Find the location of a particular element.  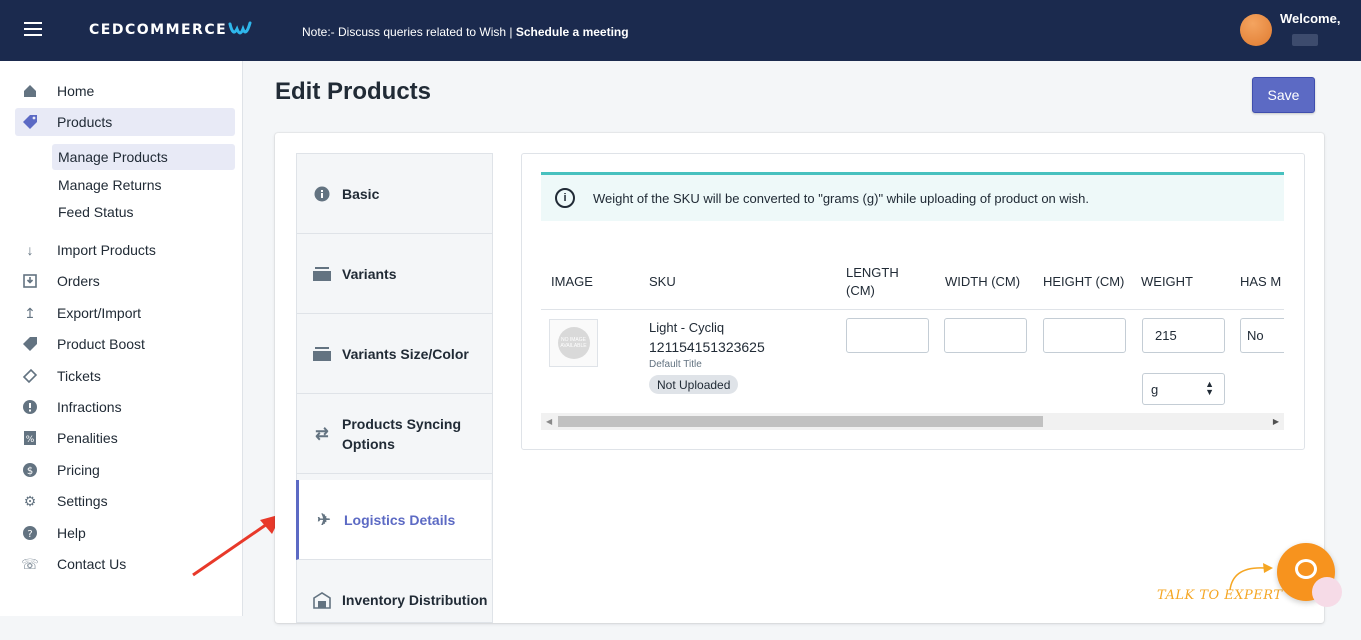

tab-inventory-distribution: Inventory Distribution is located at coordinates (394, 600).